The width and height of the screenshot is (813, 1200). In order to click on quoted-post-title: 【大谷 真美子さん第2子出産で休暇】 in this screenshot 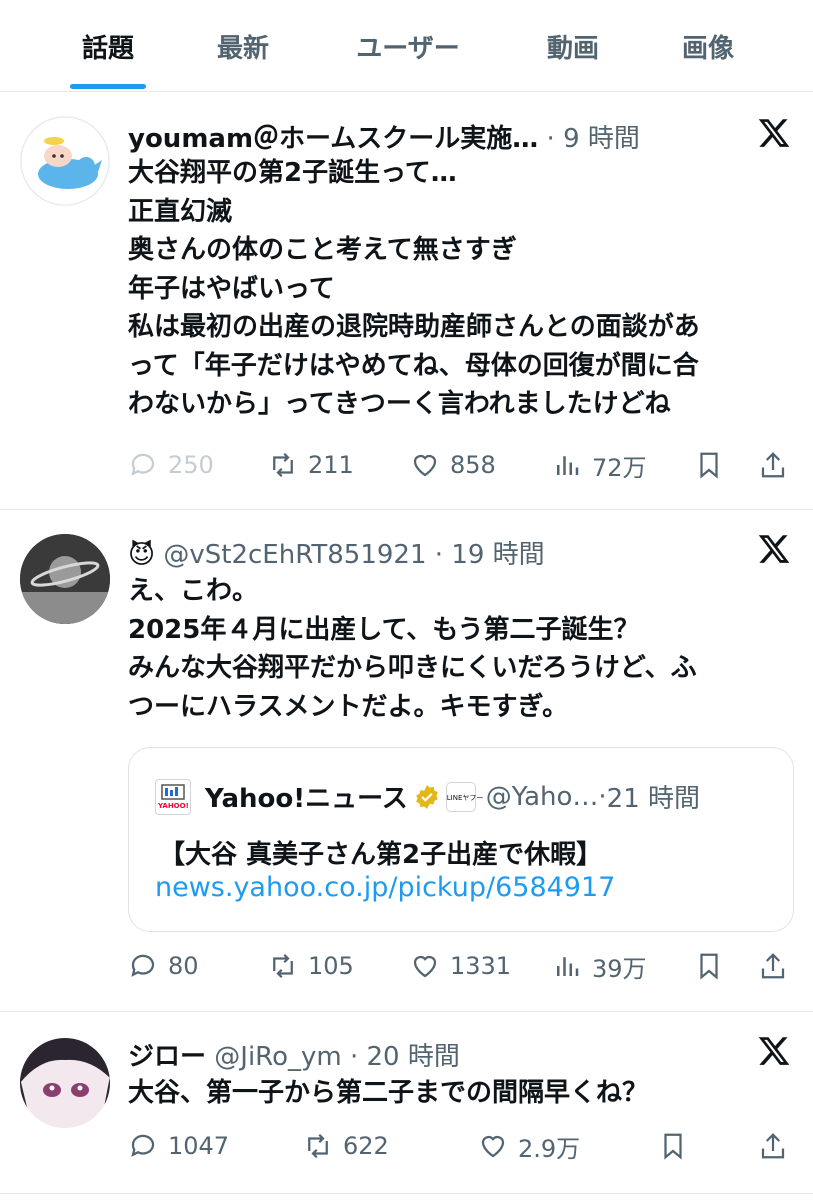, I will do `click(381, 855)`.